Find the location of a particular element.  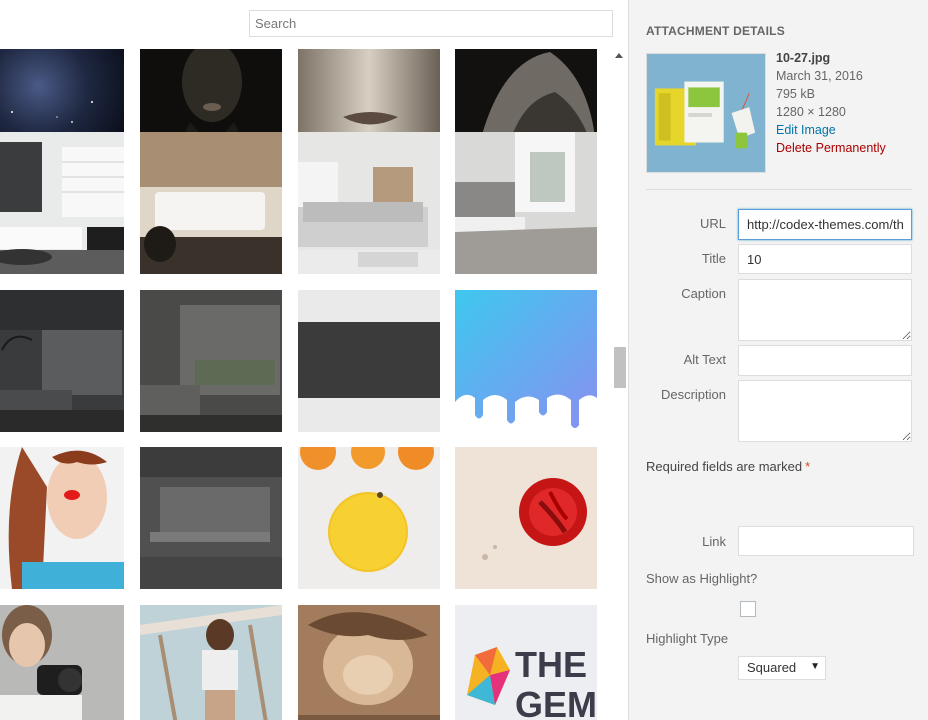

media-item-gradient-drip is located at coordinates (526, 361).